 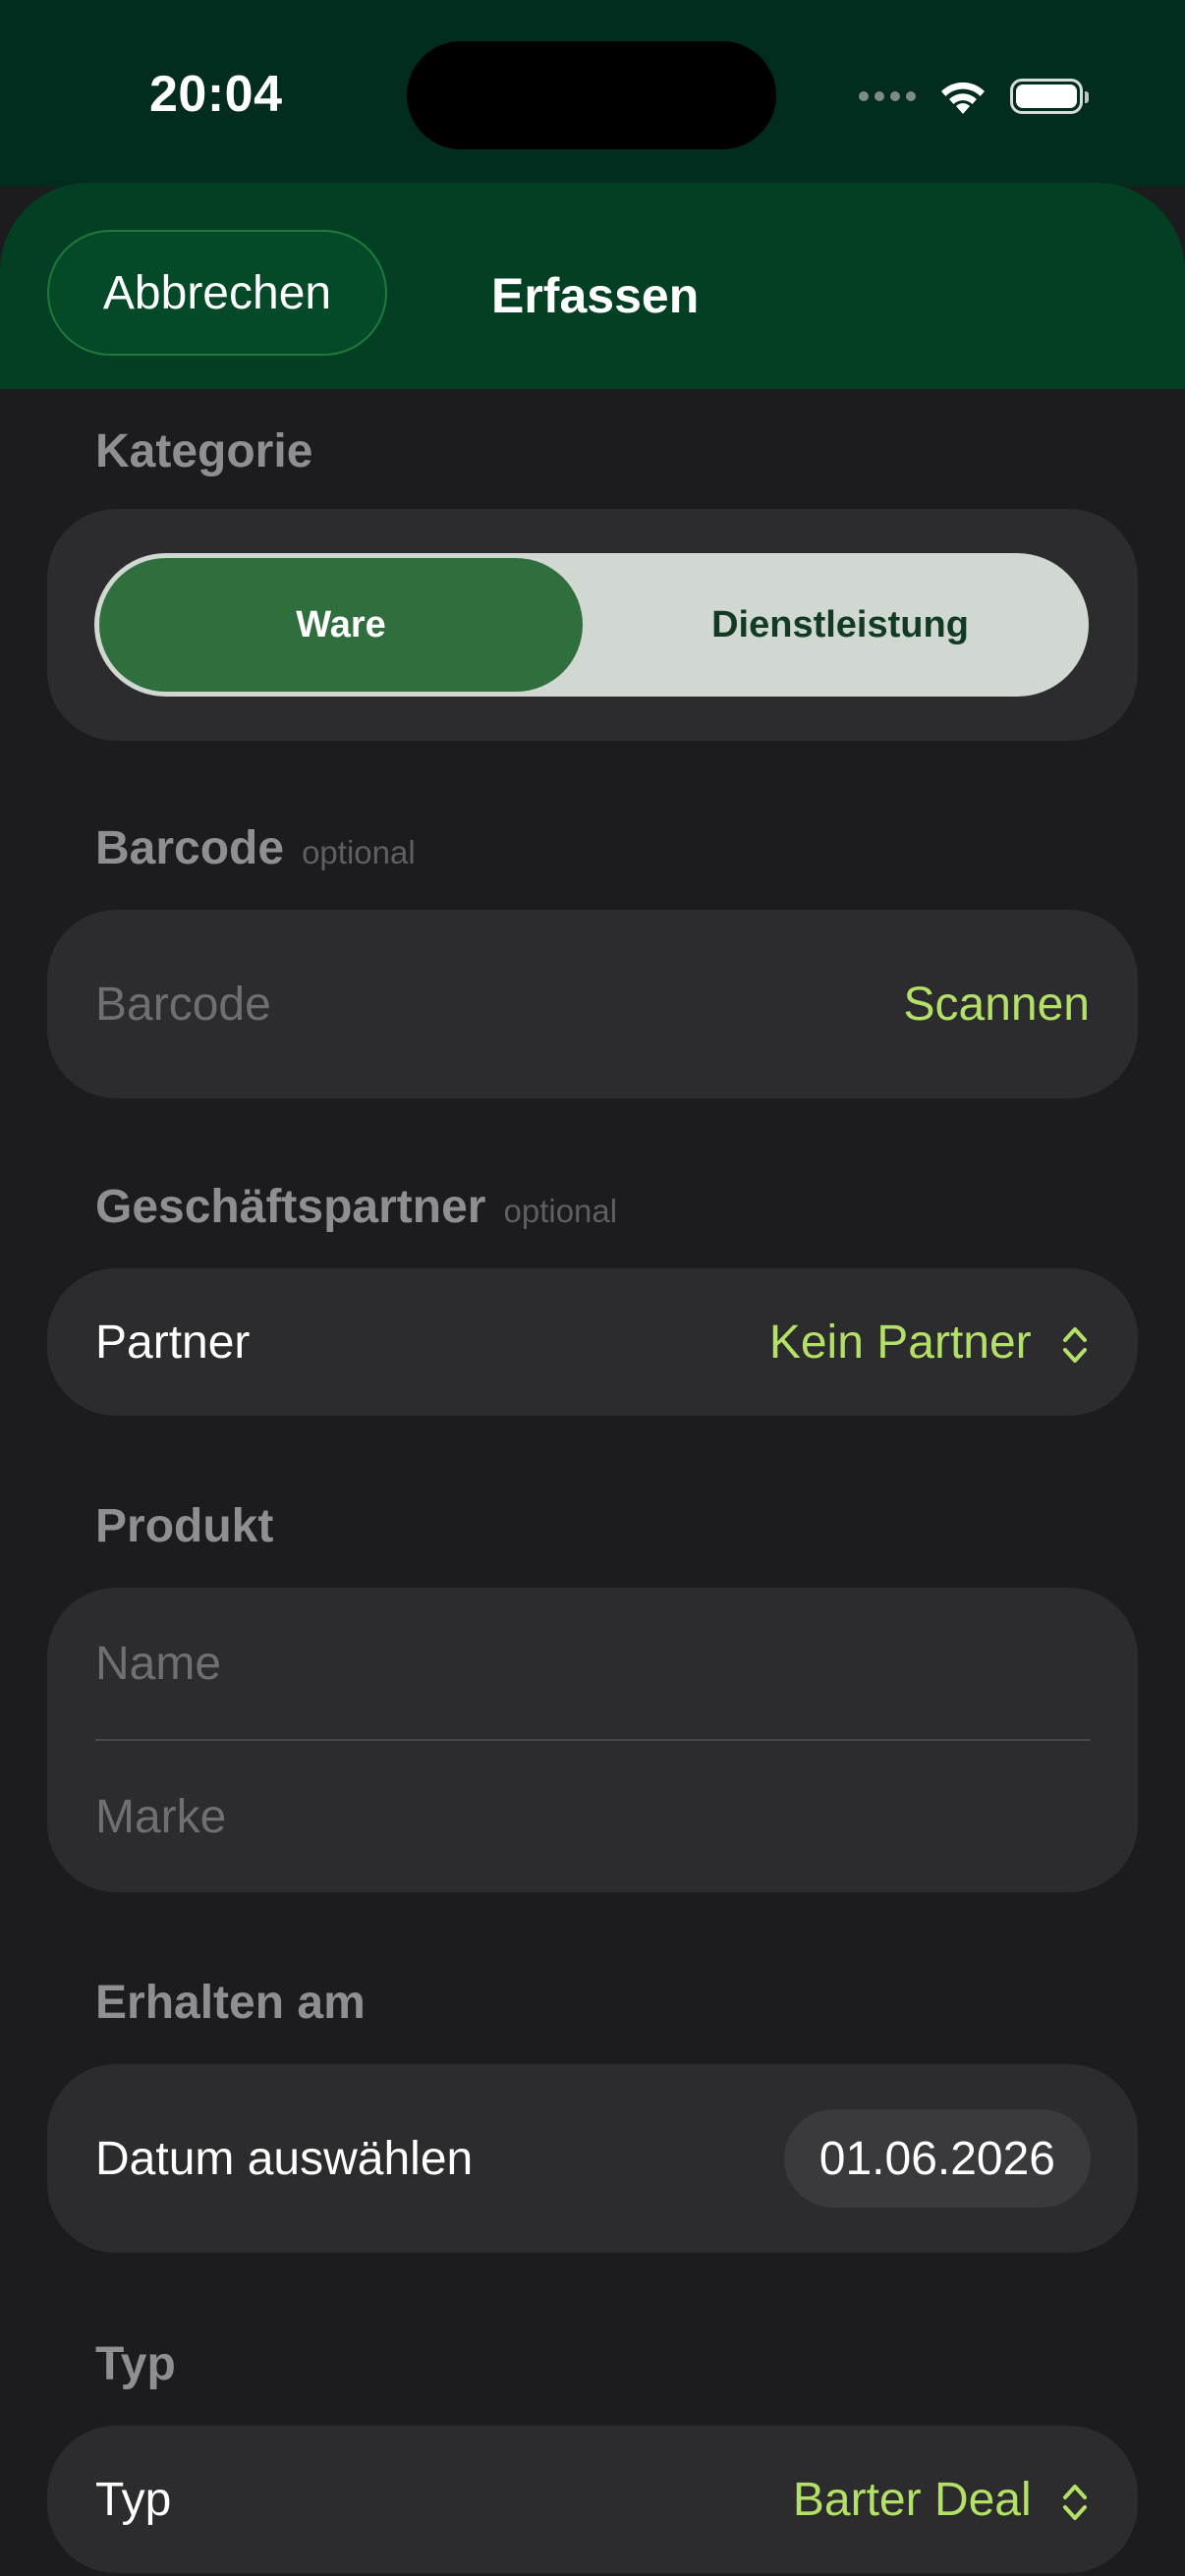 What do you see at coordinates (912, 2499) in the screenshot?
I see `typ-picker-value: Barter Deal` at bounding box center [912, 2499].